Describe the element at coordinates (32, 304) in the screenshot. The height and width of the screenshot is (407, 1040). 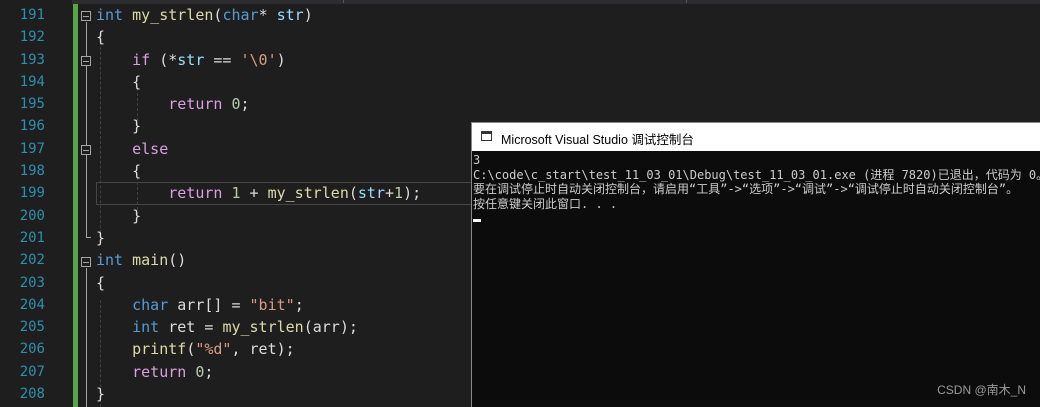
I see `line-number: 204` at that location.